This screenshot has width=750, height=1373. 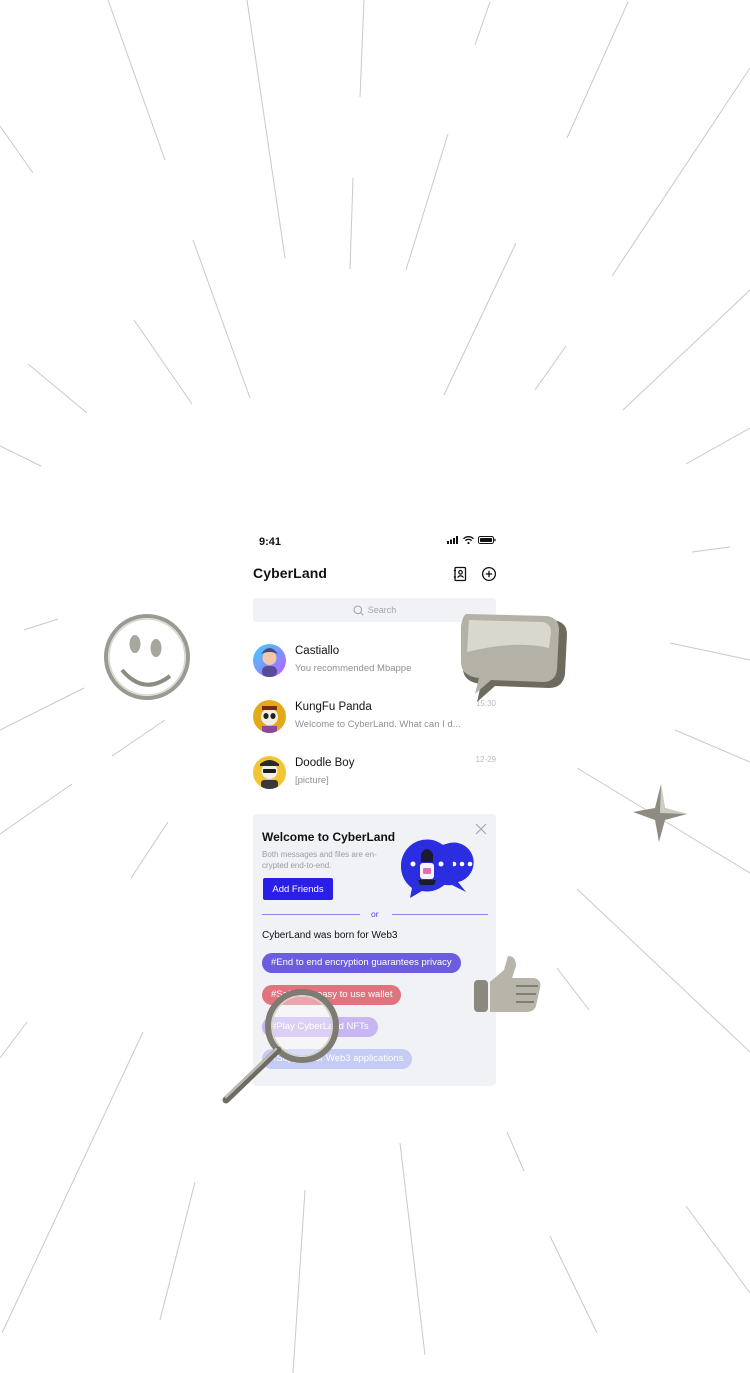 What do you see at coordinates (437, 868) in the screenshot?
I see `chat-bubbles-illustration` at bounding box center [437, 868].